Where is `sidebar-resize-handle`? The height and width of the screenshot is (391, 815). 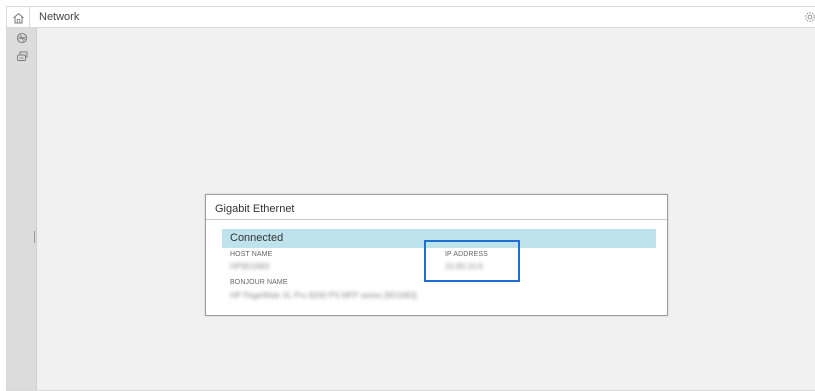 sidebar-resize-handle is located at coordinates (34, 237).